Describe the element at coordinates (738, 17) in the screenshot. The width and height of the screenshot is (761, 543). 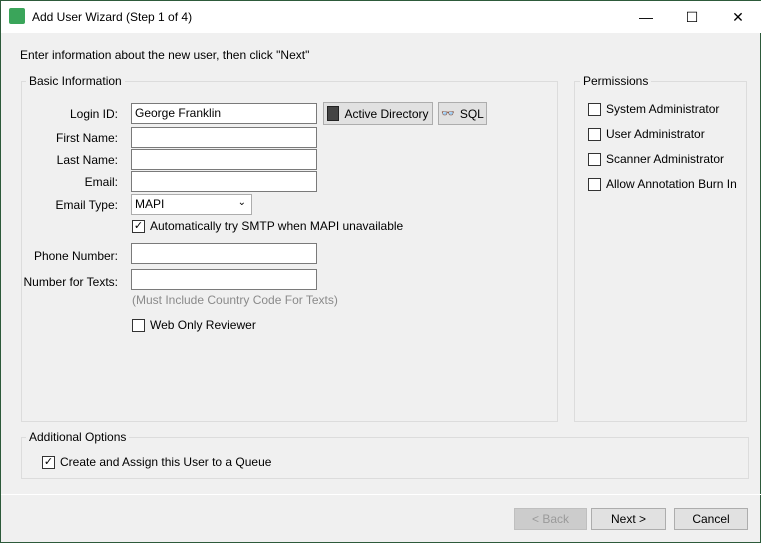
I see `close-button: ✕` at that location.